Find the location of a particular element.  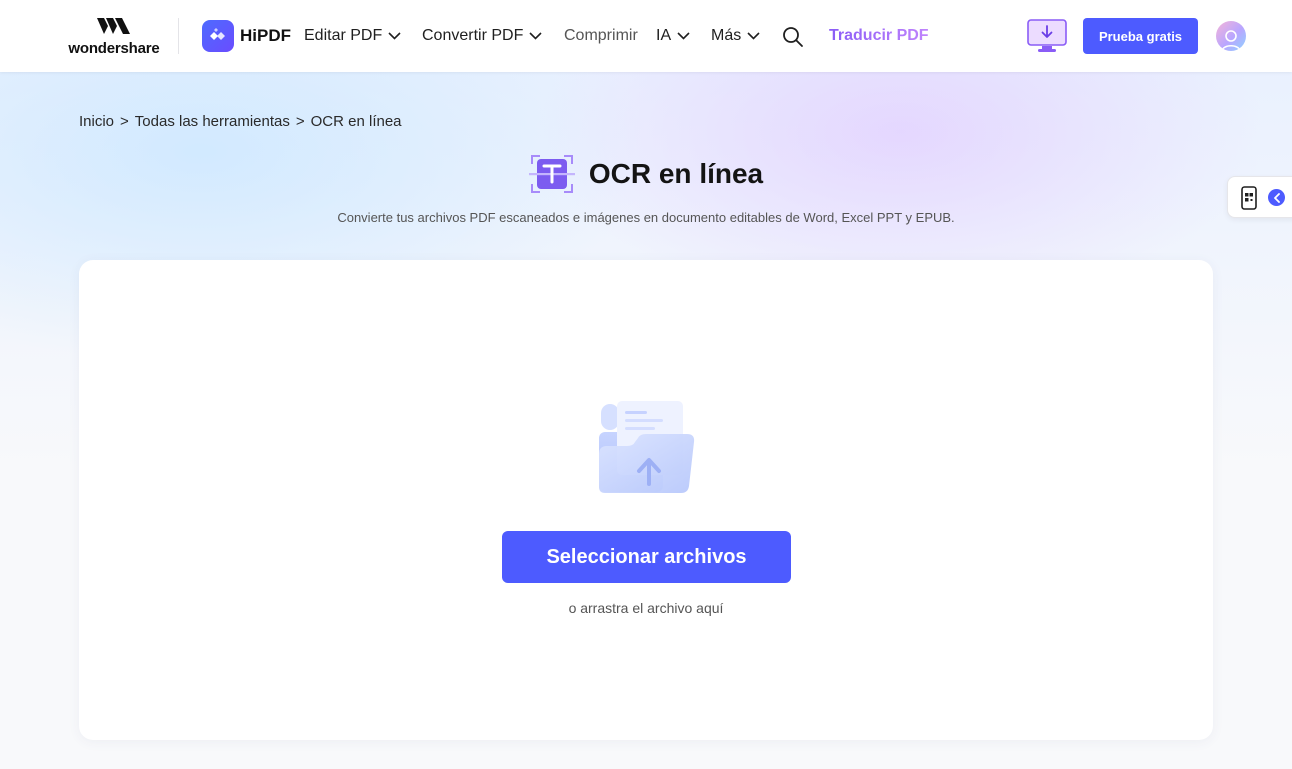

nav-ia: IA is located at coordinates (673, 36).